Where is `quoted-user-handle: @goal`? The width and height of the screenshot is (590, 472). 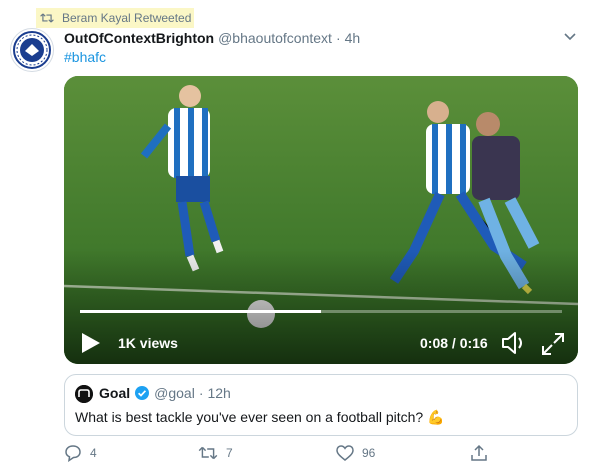 quoted-user-handle: @goal is located at coordinates (174, 393).